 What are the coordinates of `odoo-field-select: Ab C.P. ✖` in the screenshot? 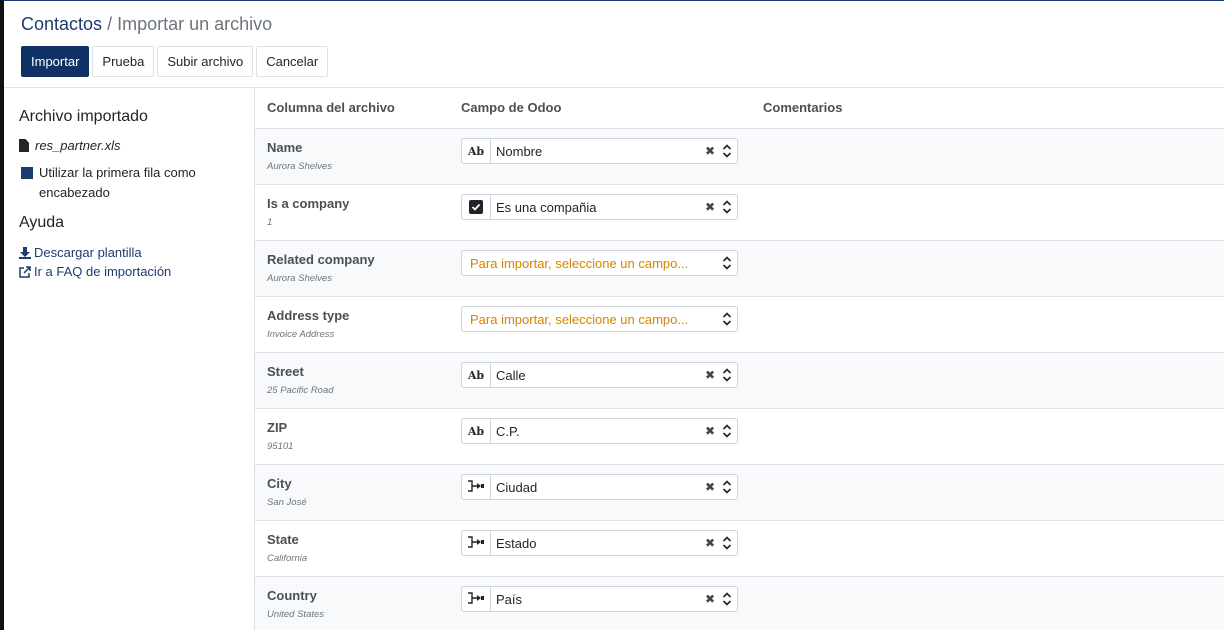 It's located at (599, 431).